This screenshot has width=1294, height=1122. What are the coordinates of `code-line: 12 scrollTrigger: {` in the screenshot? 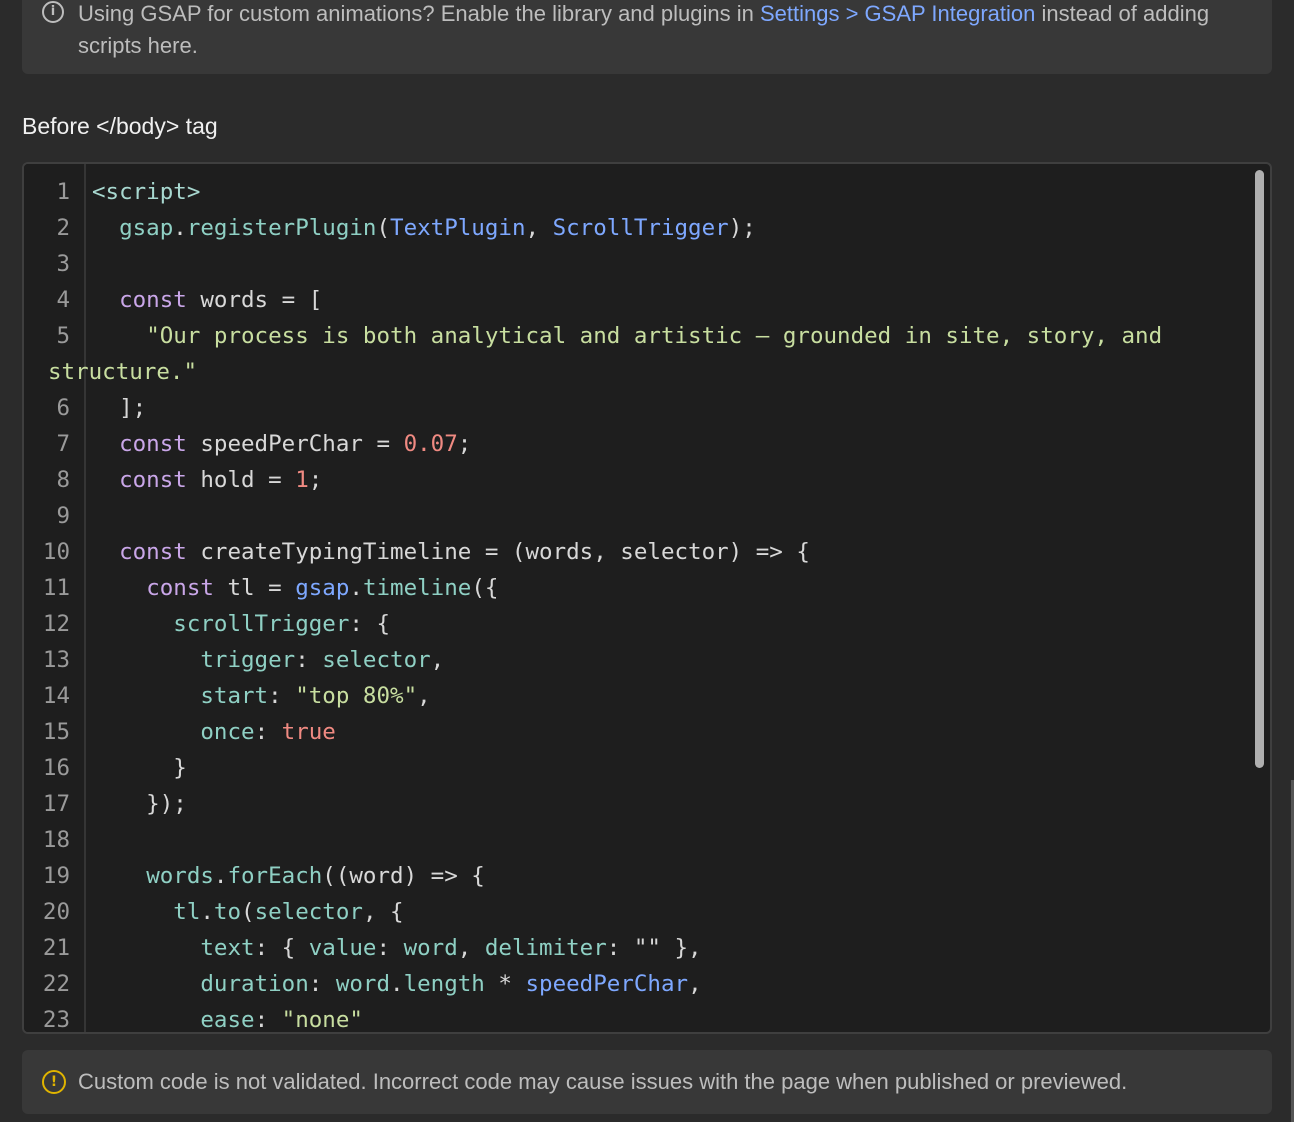 It's located at (639, 624).